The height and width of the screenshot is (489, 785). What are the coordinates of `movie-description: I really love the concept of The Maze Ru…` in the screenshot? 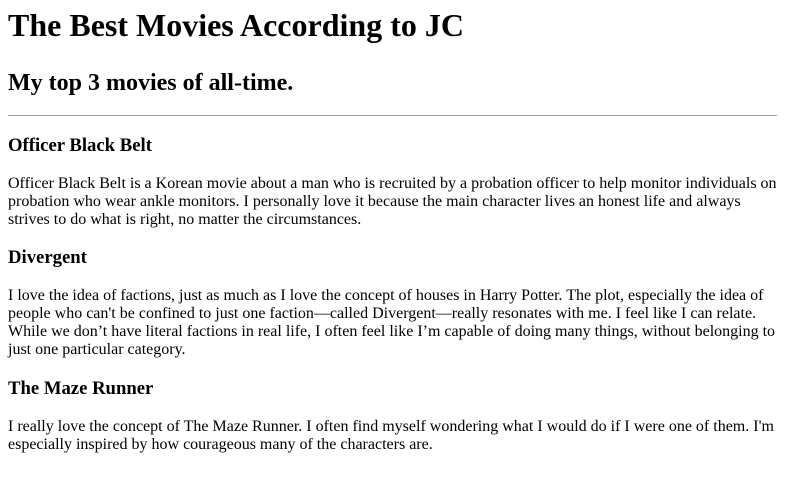 It's located at (391, 435).